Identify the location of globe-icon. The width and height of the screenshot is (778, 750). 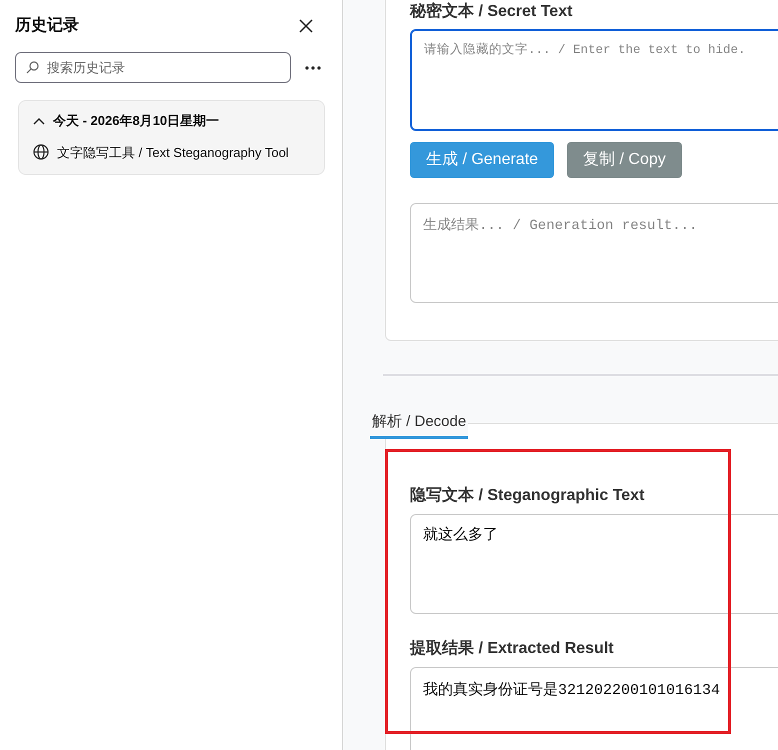
(41, 152).